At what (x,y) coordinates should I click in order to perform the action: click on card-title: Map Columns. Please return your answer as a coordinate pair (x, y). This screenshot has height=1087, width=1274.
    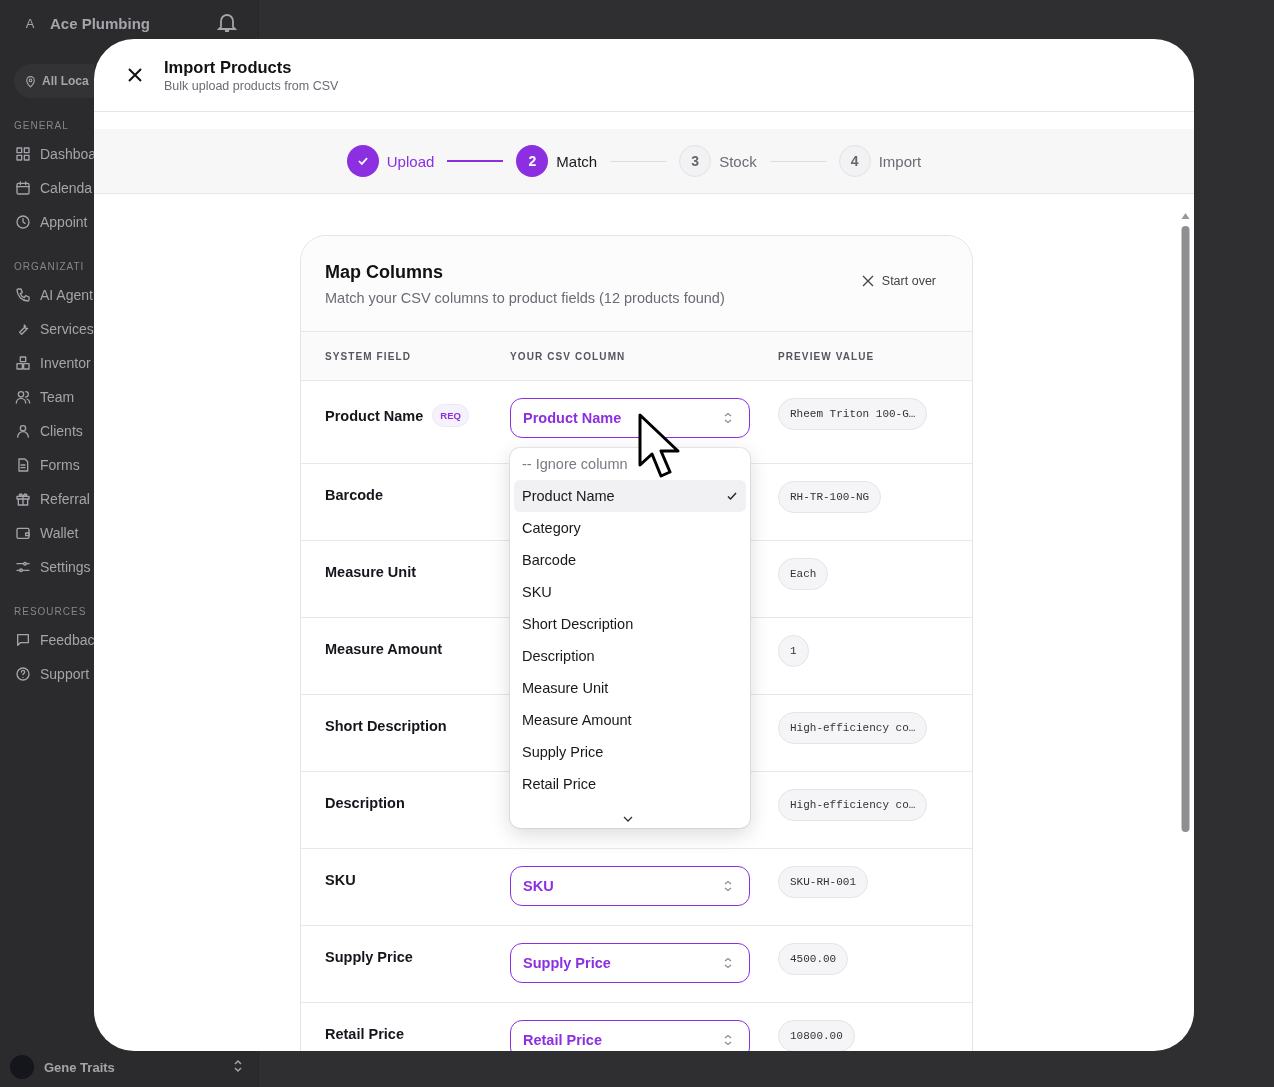
    Looking at the image, I should click on (384, 272).